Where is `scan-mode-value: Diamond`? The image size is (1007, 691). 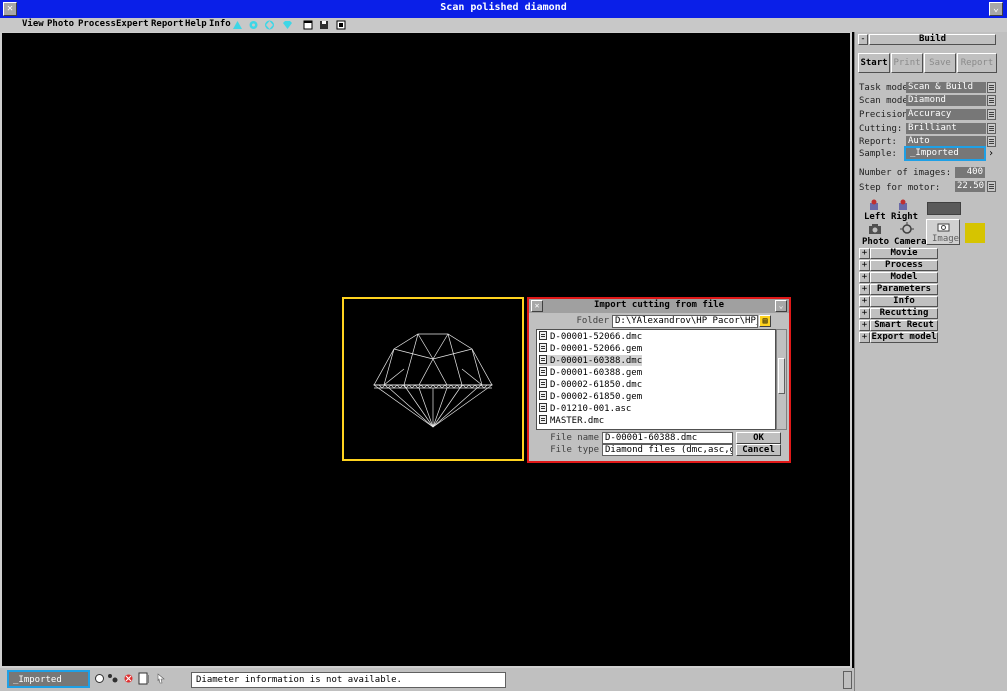 scan-mode-value: Diamond is located at coordinates (946, 100).